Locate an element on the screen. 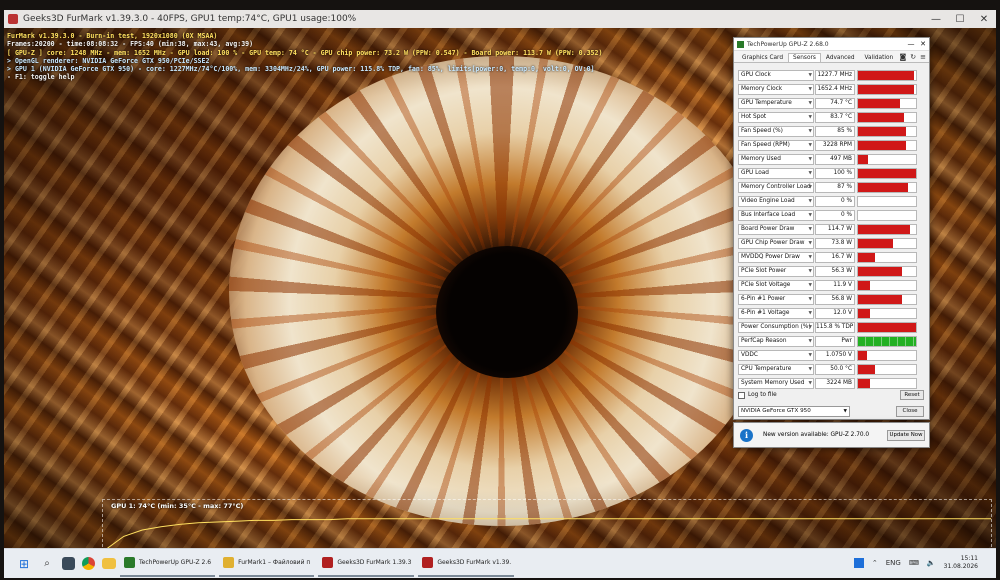  info-icon: i is located at coordinates (746, 435).